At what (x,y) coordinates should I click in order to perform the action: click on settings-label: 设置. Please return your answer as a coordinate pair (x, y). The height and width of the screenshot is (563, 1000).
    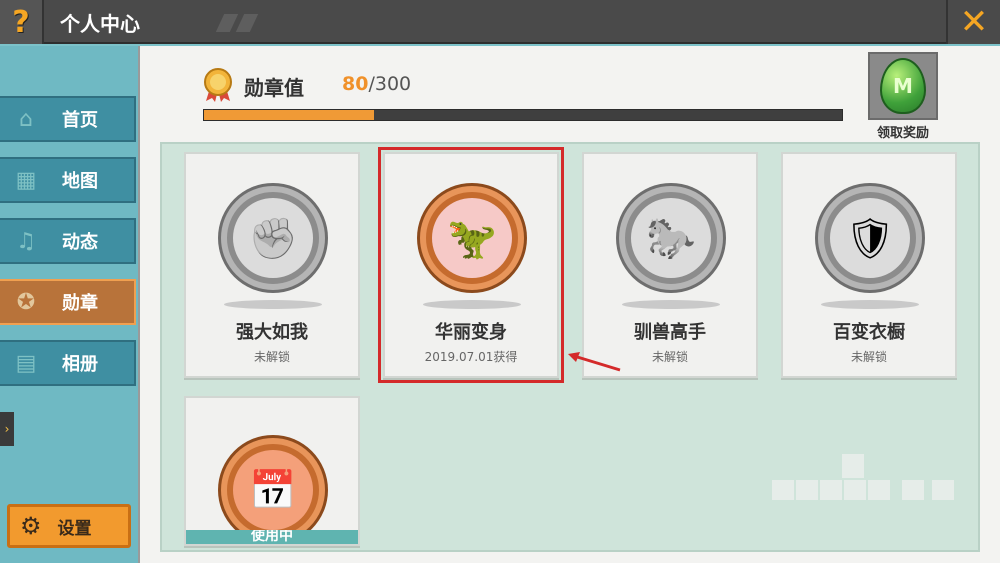
    Looking at the image, I should click on (74, 528).